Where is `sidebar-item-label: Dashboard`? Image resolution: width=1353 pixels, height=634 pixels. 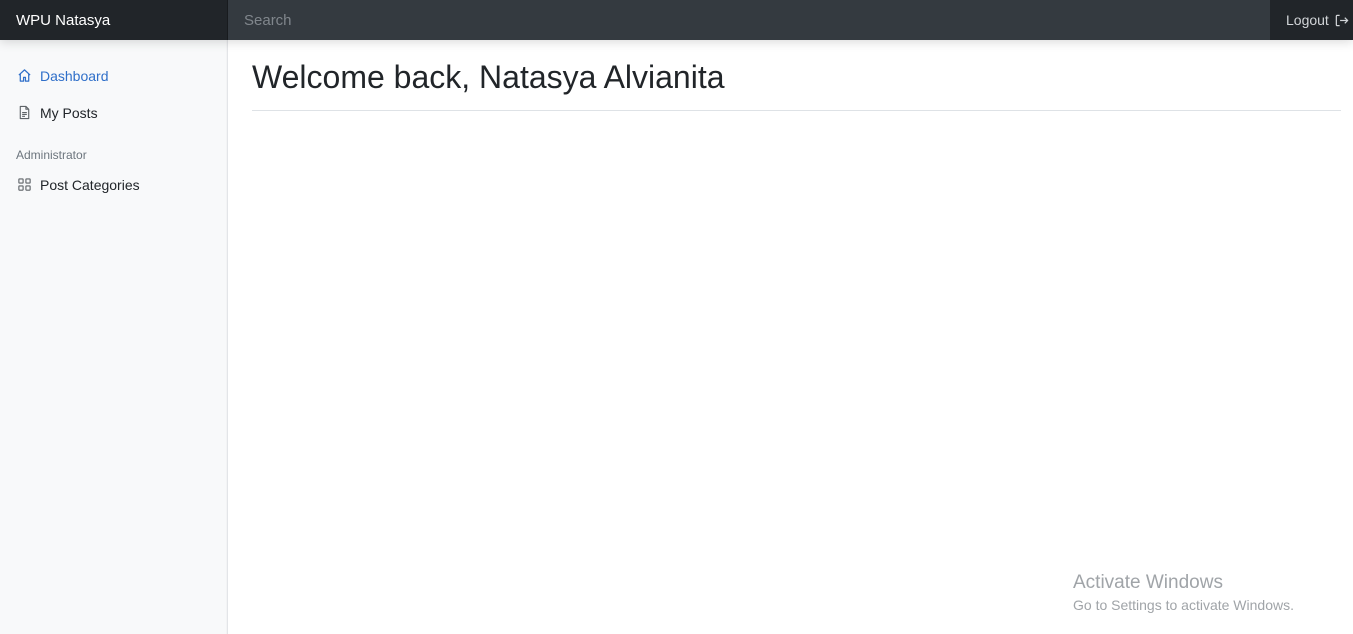
sidebar-item-label: Dashboard is located at coordinates (74, 75).